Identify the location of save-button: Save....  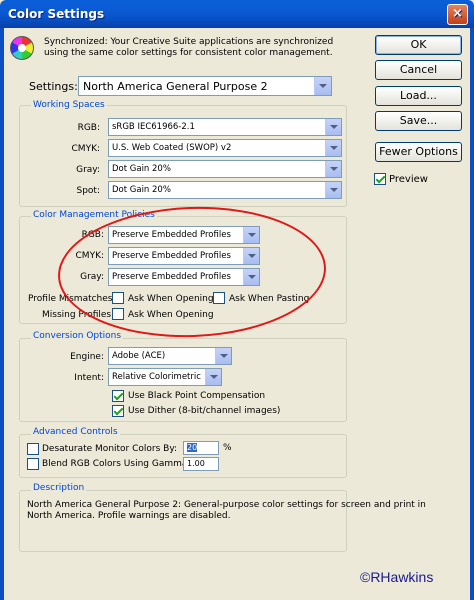
(418, 121).